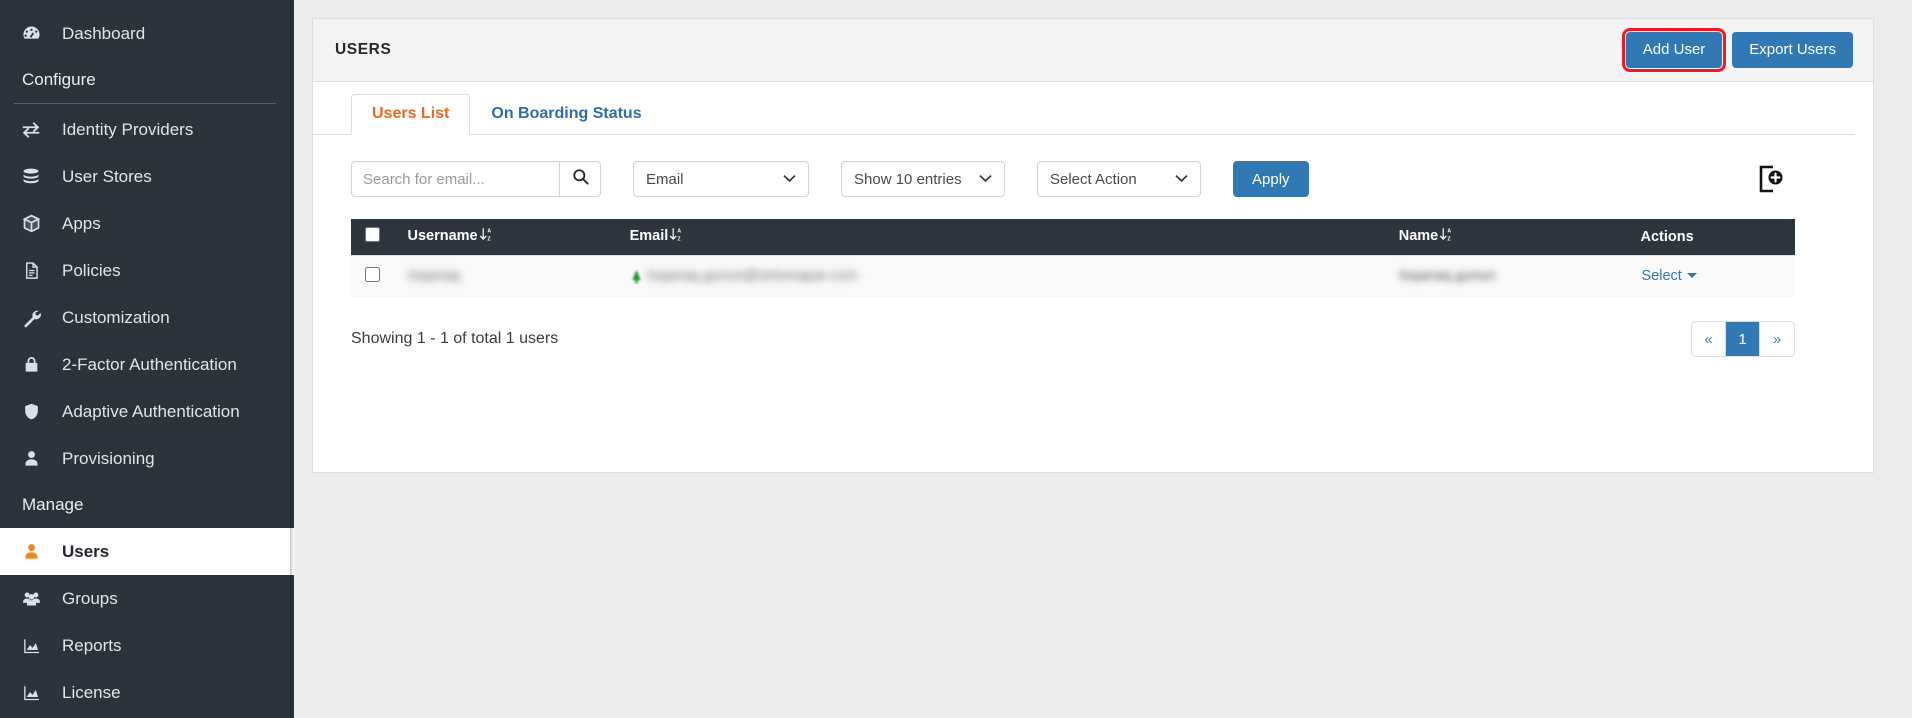  What do you see at coordinates (636, 276) in the screenshot?
I see `verified-status-icon` at bounding box center [636, 276].